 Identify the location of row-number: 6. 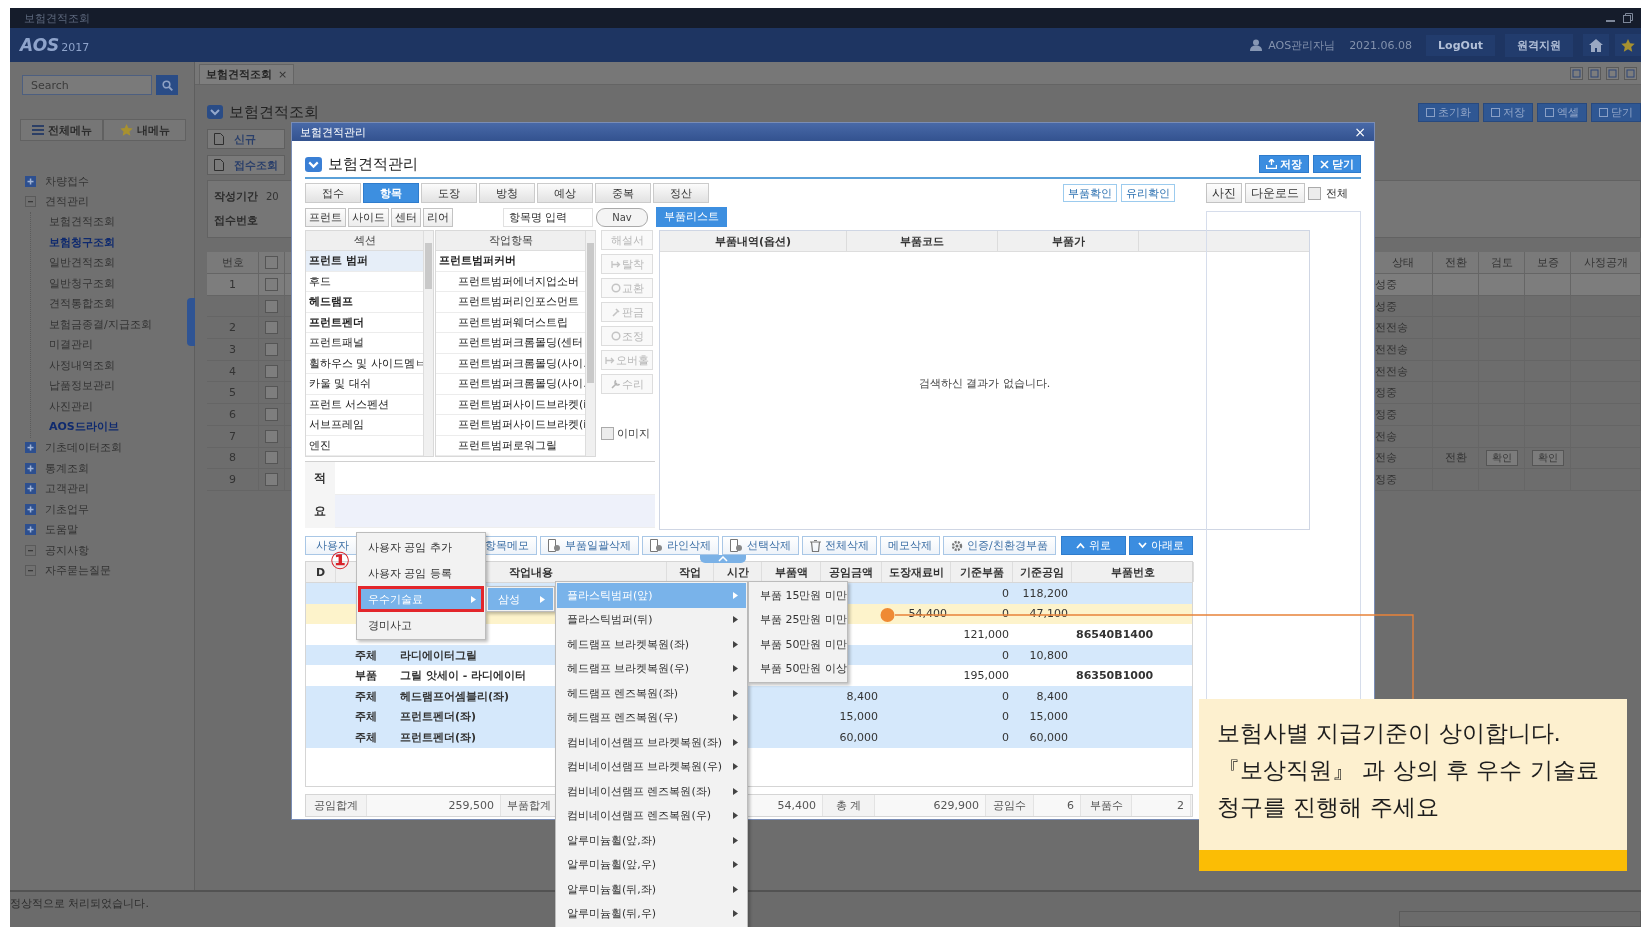
(232, 414).